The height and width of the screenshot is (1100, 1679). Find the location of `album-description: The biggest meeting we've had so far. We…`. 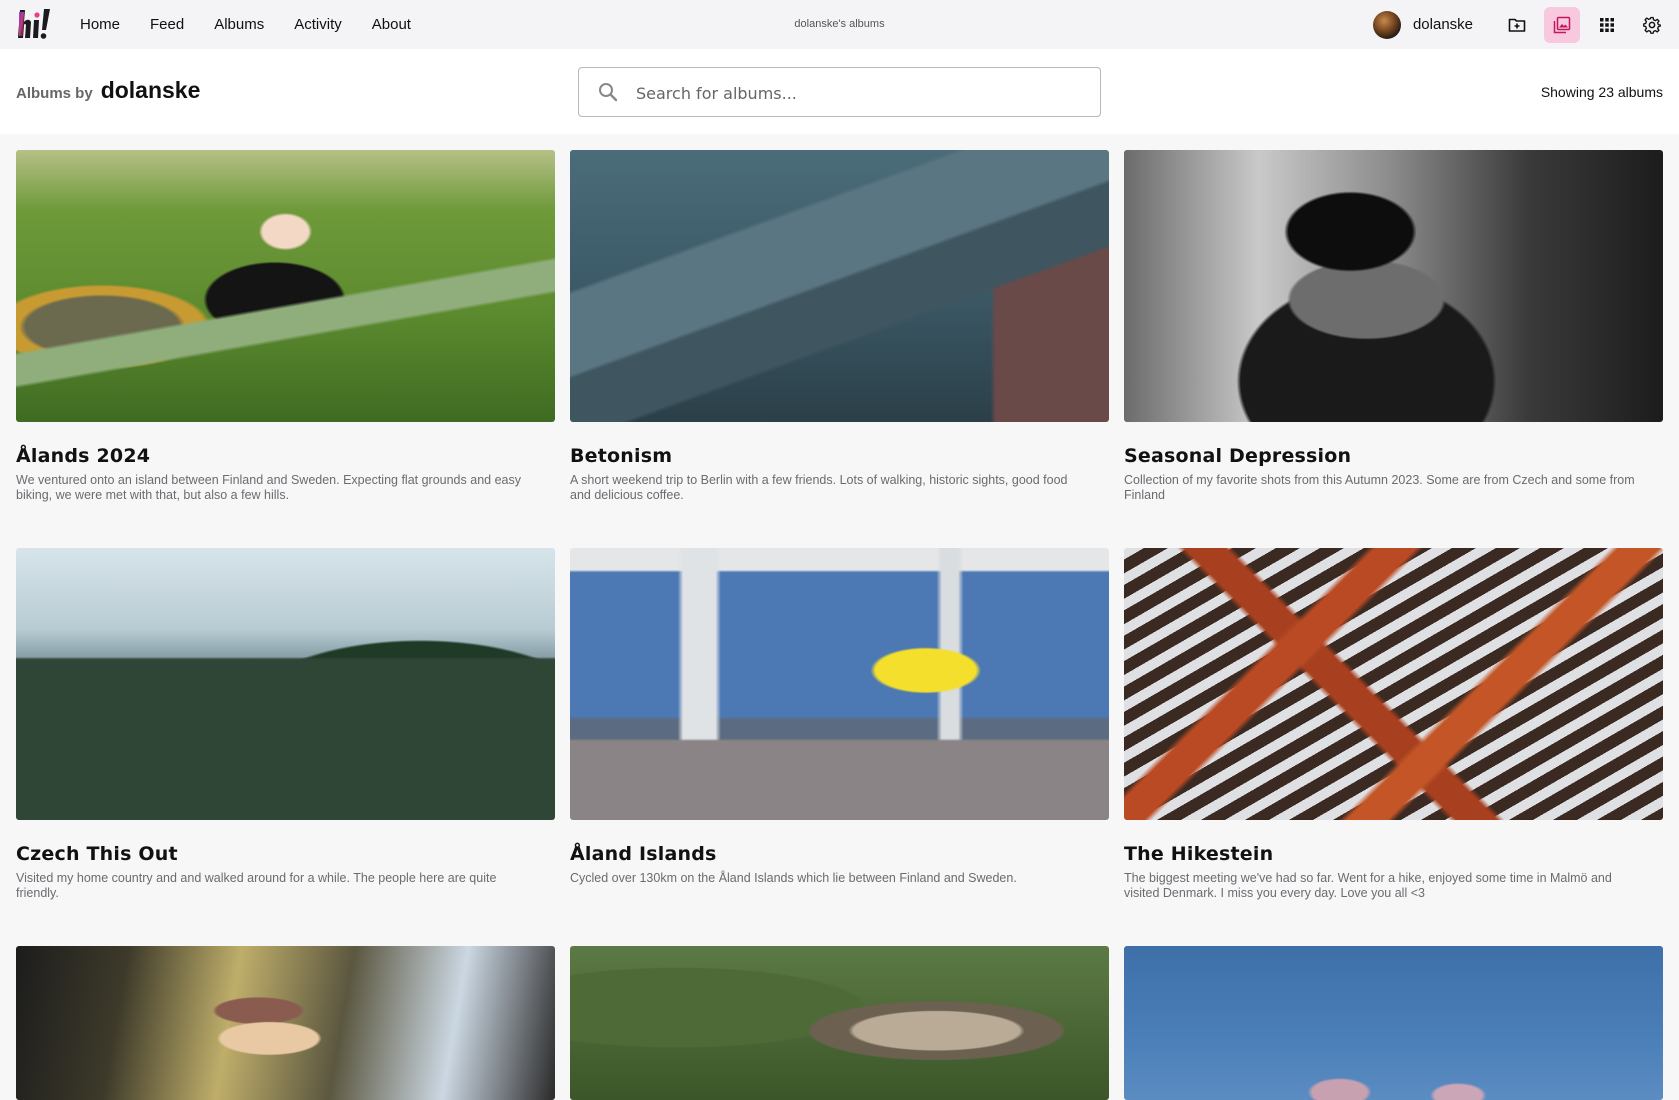

album-description: The biggest meeting we've had so far. We… is located at coordinates (1368, 885).